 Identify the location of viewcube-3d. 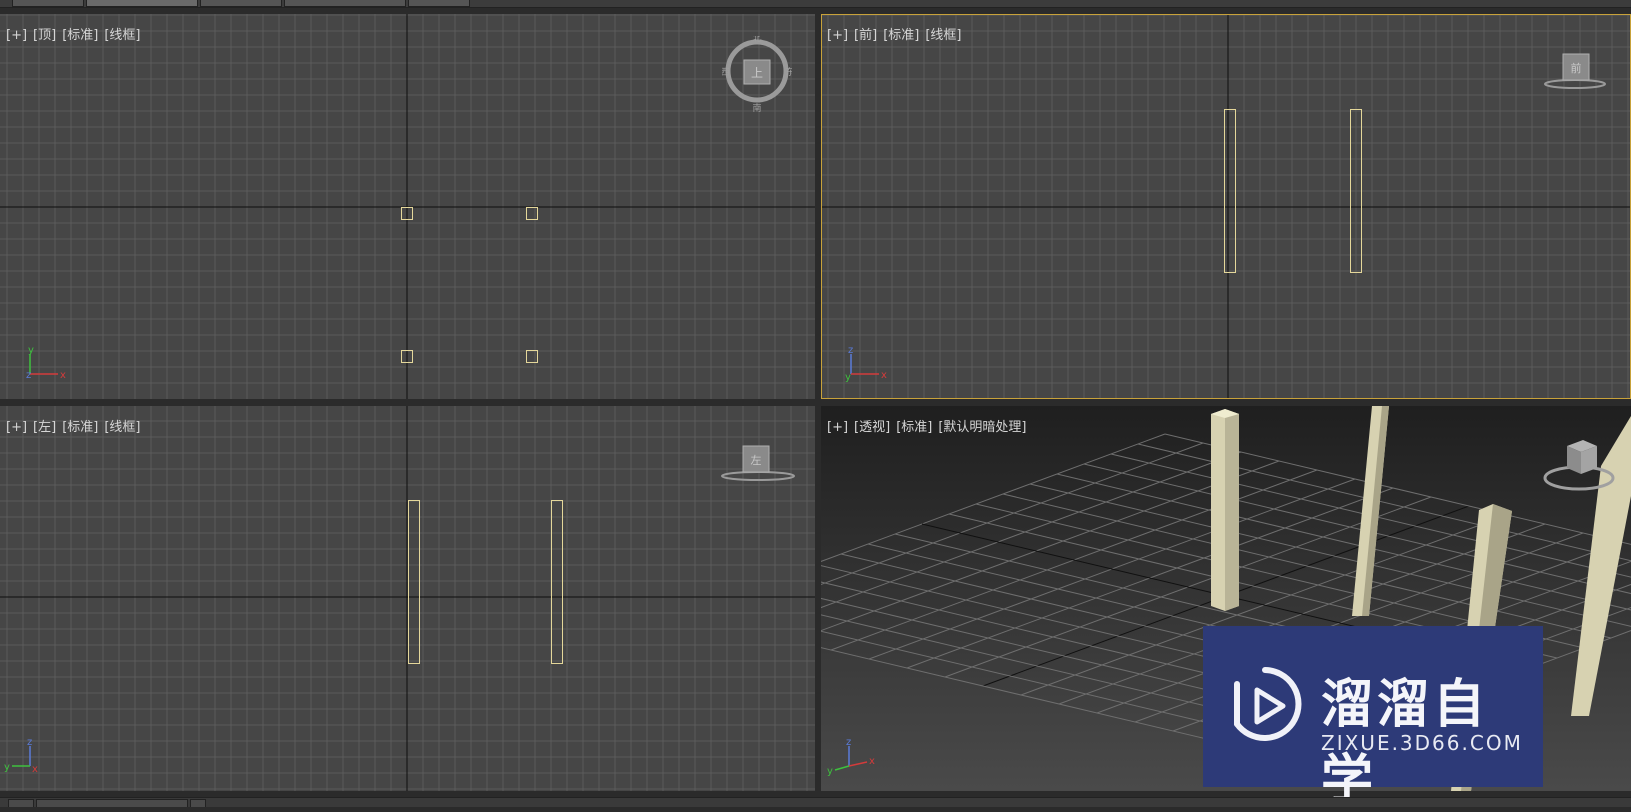
(1579, 463).